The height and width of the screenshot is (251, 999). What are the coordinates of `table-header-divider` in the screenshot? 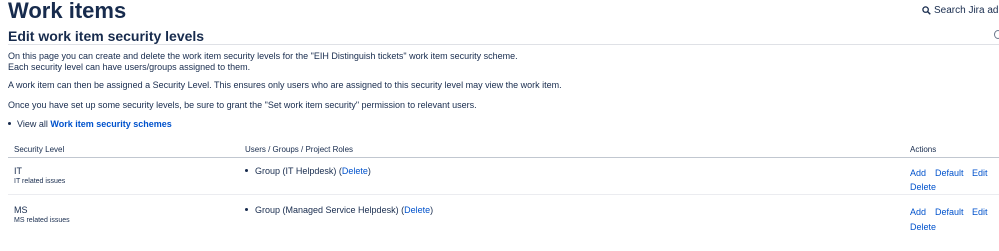 It's located at (503, 157).